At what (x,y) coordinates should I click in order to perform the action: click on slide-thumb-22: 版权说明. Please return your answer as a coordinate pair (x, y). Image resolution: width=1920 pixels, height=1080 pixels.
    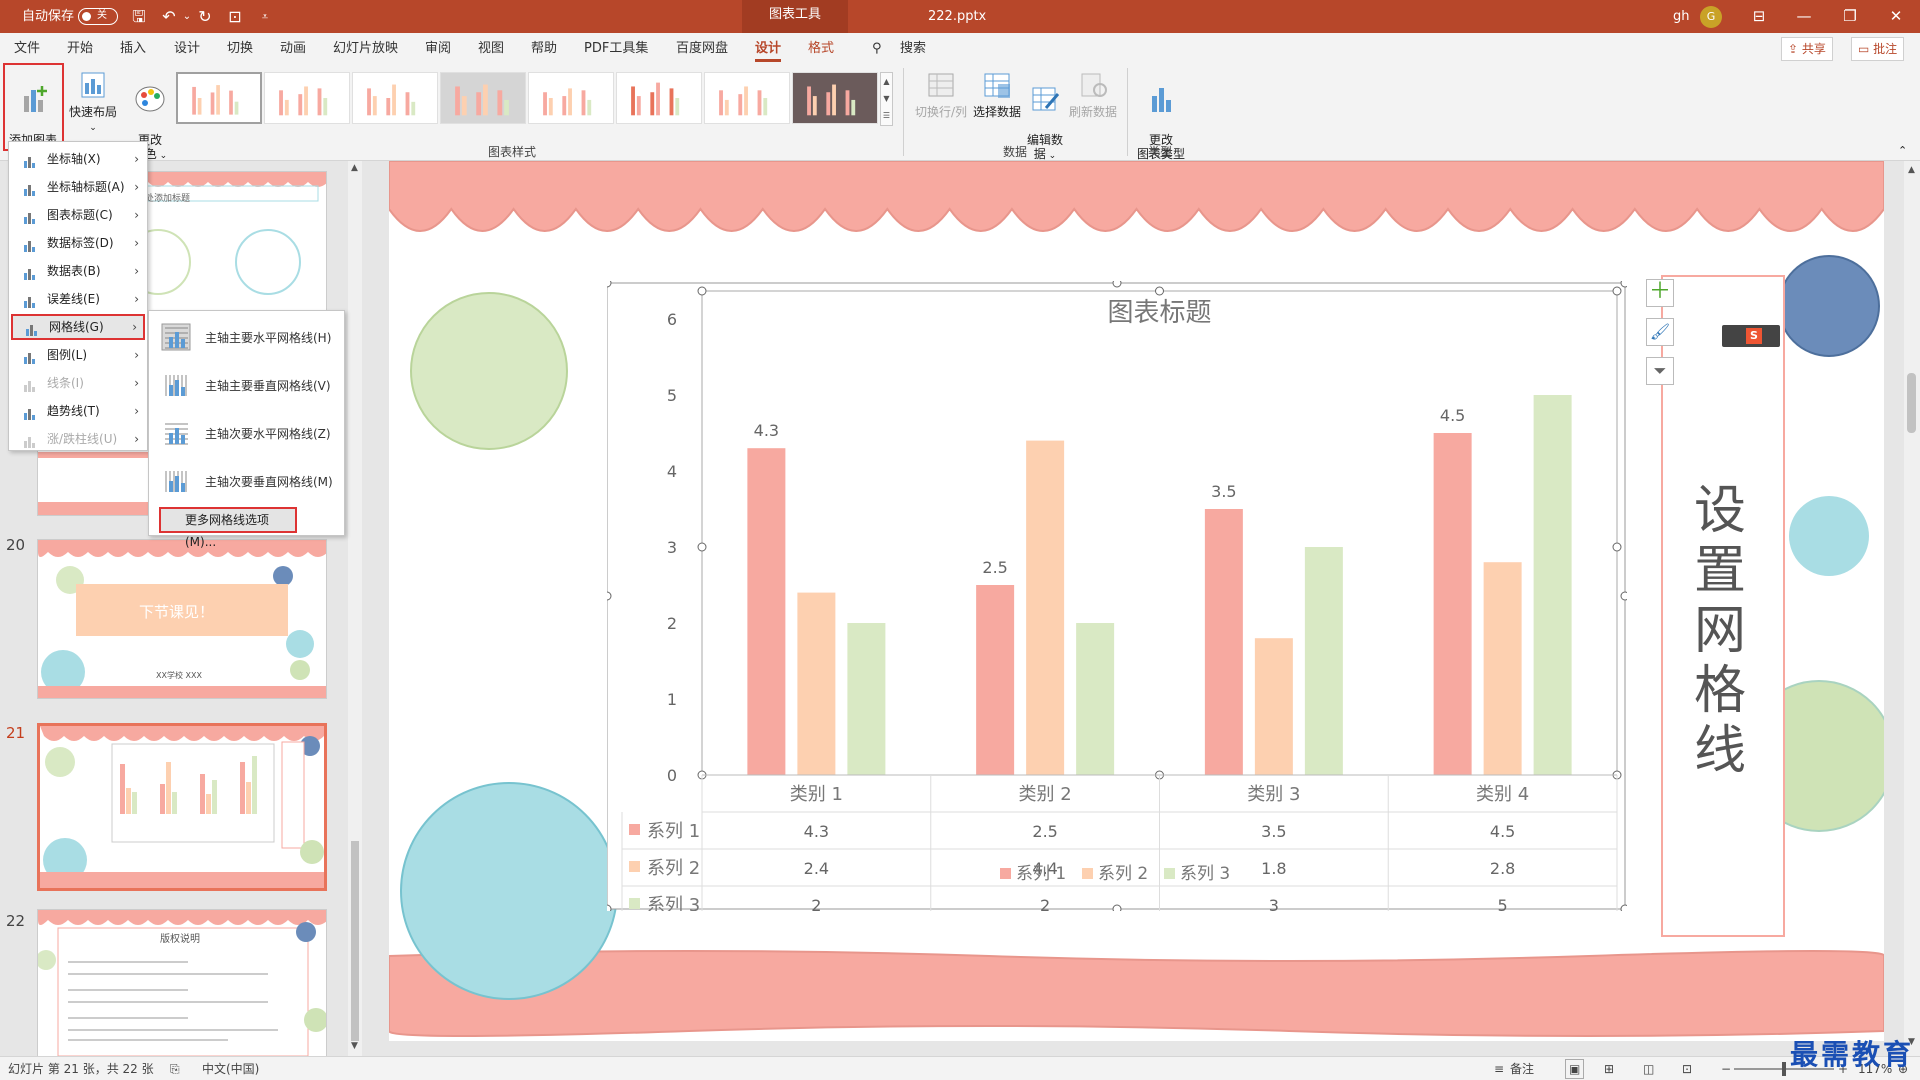
    Looking at the image, I should click on (182, 984).